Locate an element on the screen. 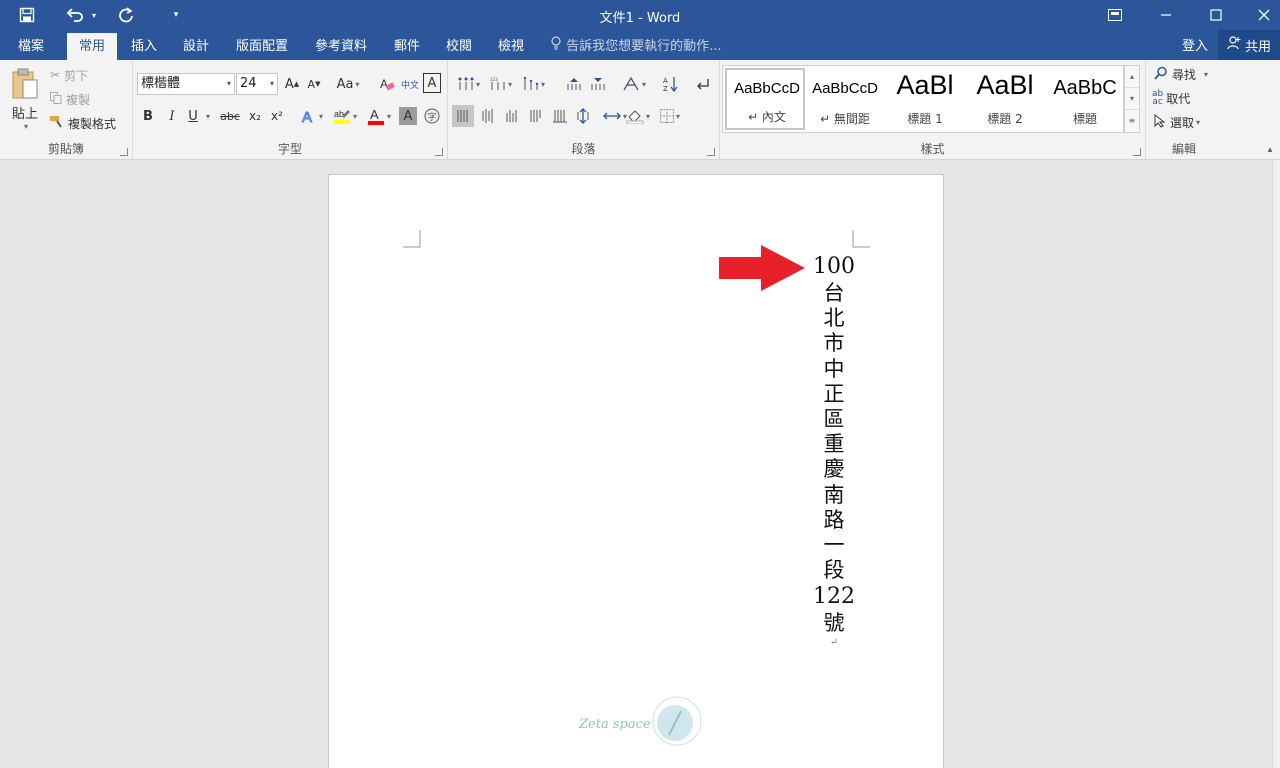 This screenshot has width=1280, height=768. paragraph-launcher-icon is located at coordinates (711, 152).